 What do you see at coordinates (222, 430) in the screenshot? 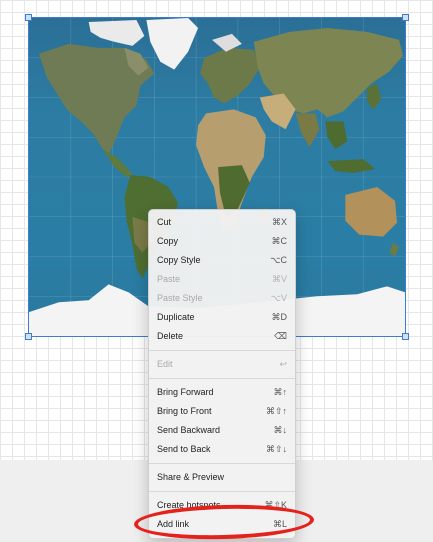
I see `menu-item-send-backward: Send Backward ⌘↓` at bounding box center [222, 430].